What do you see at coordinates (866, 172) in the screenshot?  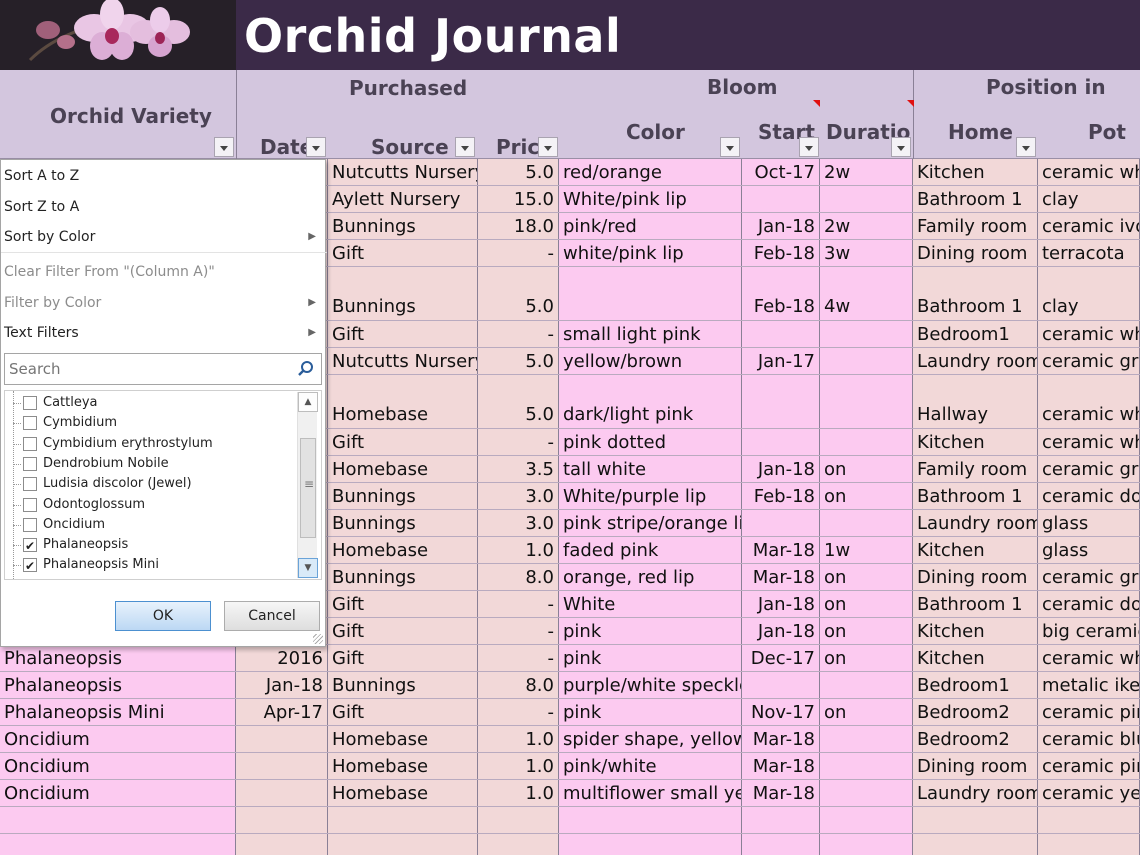 I see `cell-duration: 2w` at bounding box center [866, 172].